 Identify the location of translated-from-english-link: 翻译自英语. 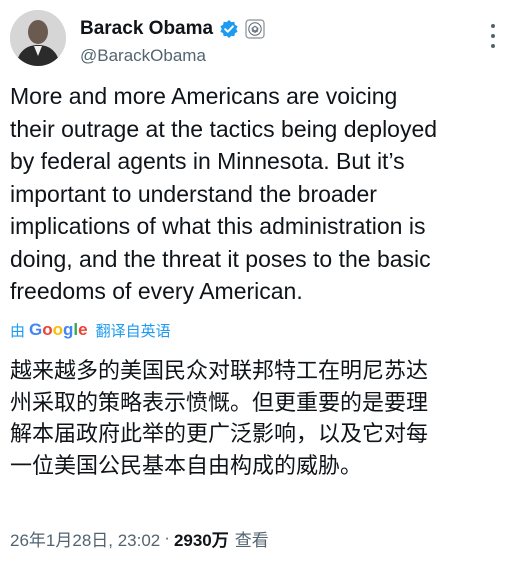
(133, 330).